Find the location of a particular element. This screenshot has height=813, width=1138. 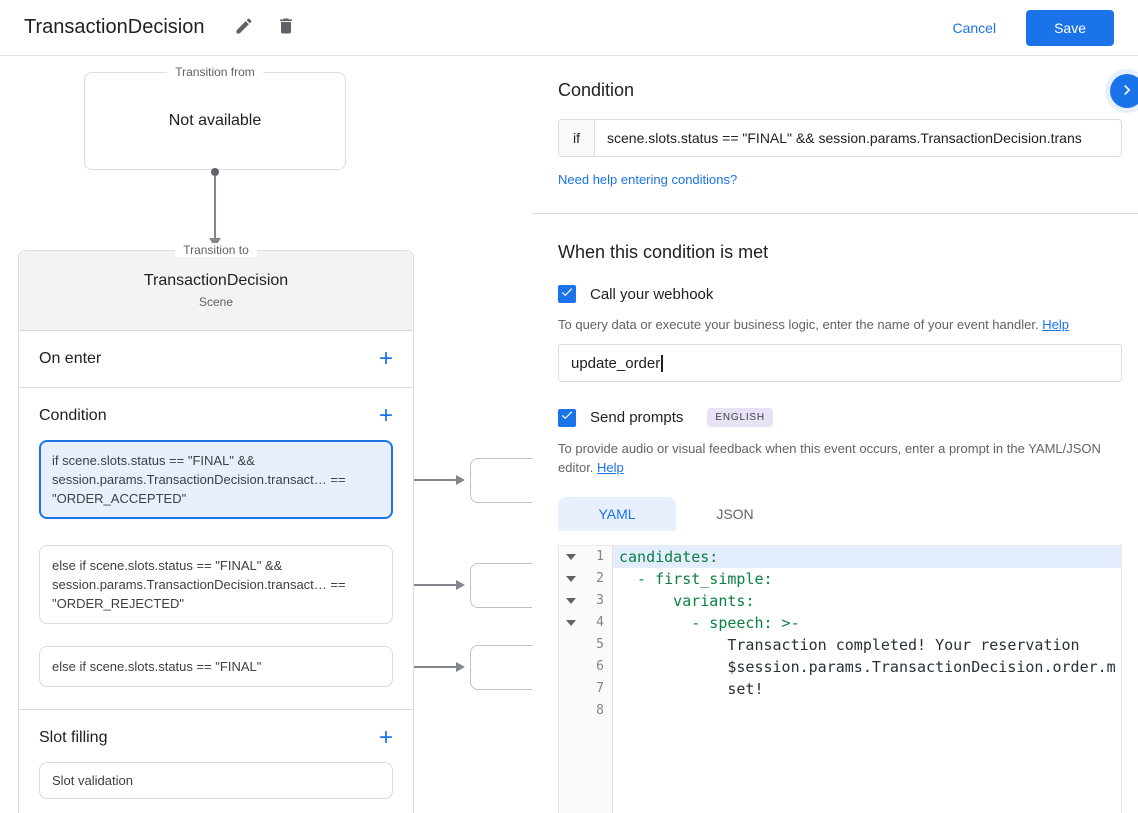

webhook-help-link: Help is located at coordinates (1055, 324).